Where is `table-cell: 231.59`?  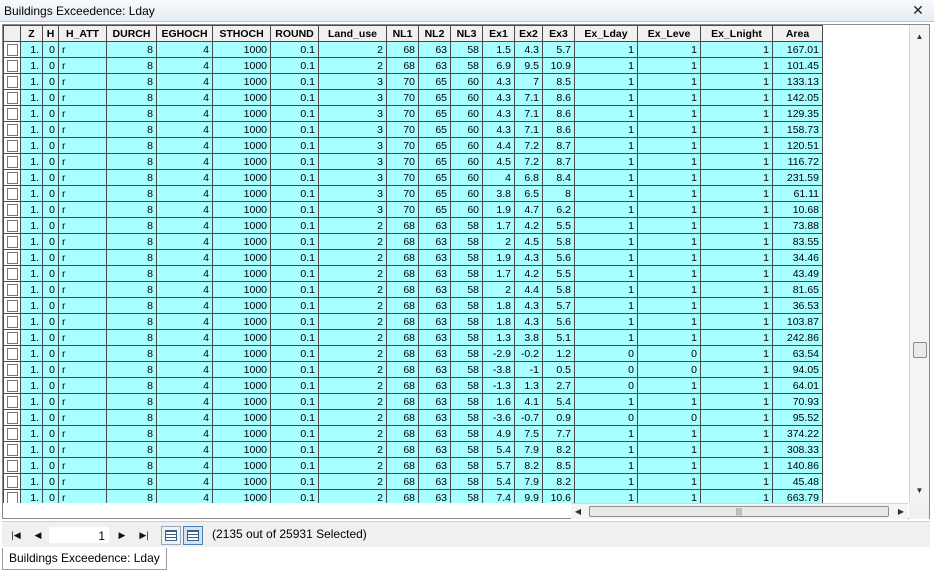 table-cell: 231.59 is located at coordinates (797, 177).